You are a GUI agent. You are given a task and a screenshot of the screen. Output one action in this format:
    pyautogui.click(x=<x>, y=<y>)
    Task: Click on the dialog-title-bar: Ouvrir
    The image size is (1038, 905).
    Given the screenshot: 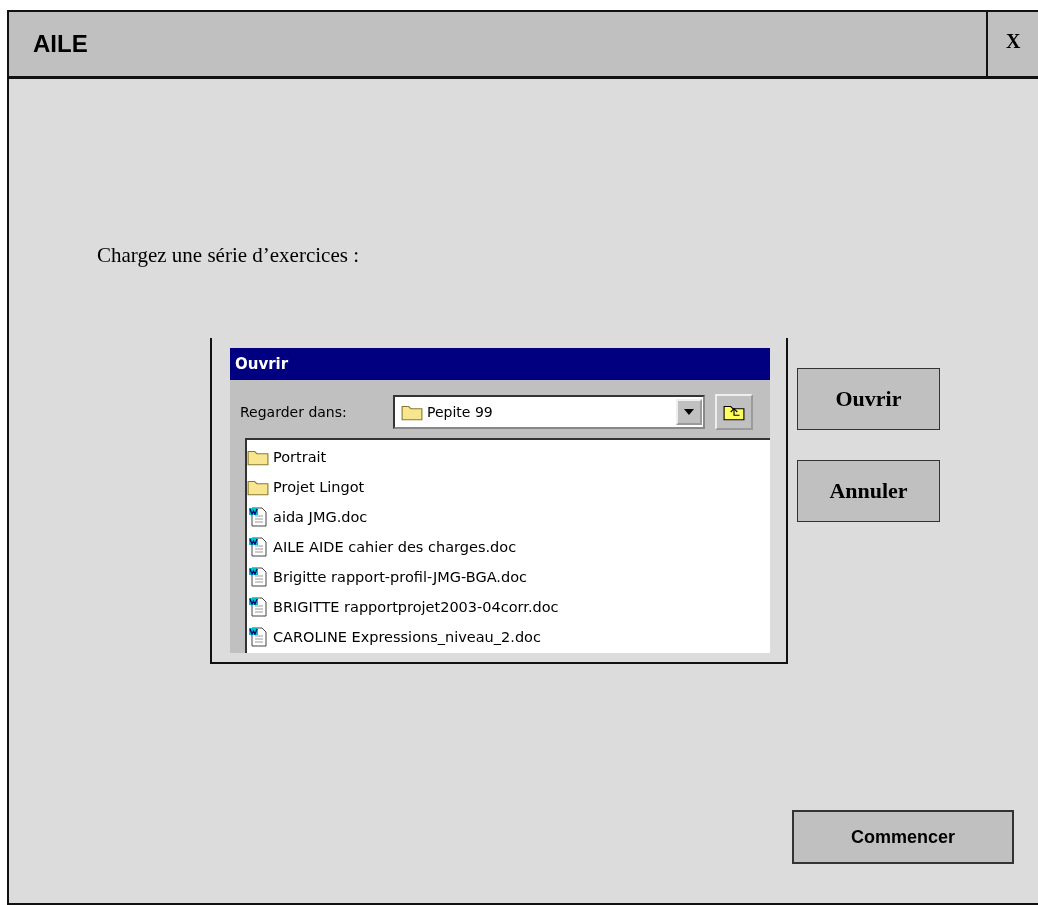 What is the action you would take?
    pyautogui.click(x=500, y=364)
    